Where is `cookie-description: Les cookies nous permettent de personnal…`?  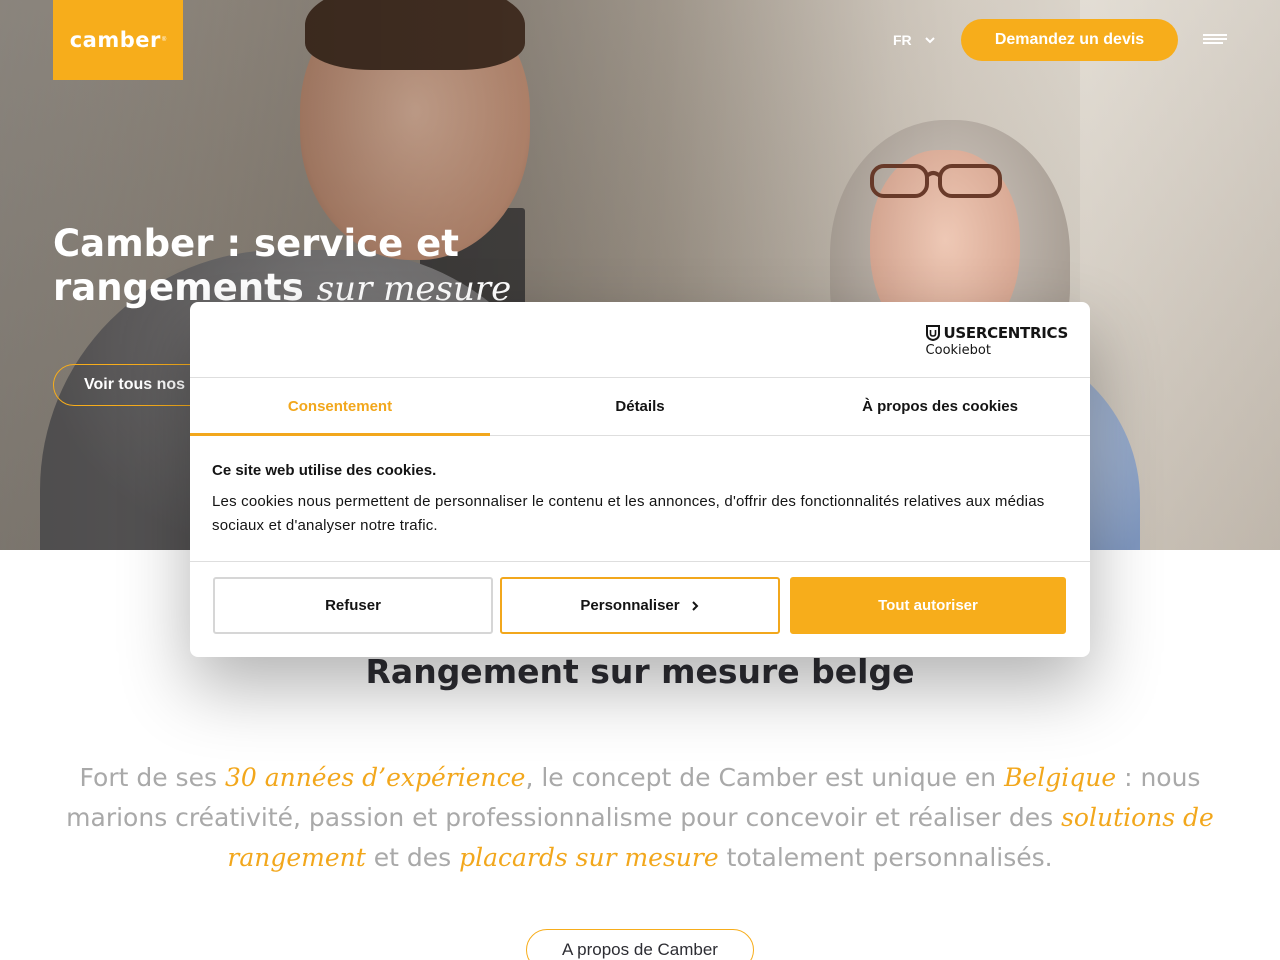
cookie-description: Les cookies nous permettent de personnal… is located at coordinates (628, 513).